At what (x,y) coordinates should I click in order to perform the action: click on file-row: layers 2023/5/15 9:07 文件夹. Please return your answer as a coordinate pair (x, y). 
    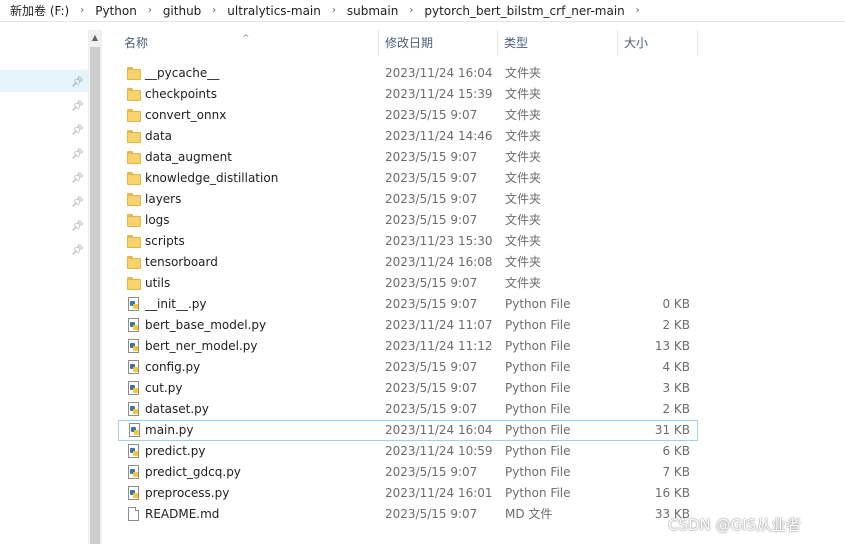
    Looking at the image, I should click on (408, 199).